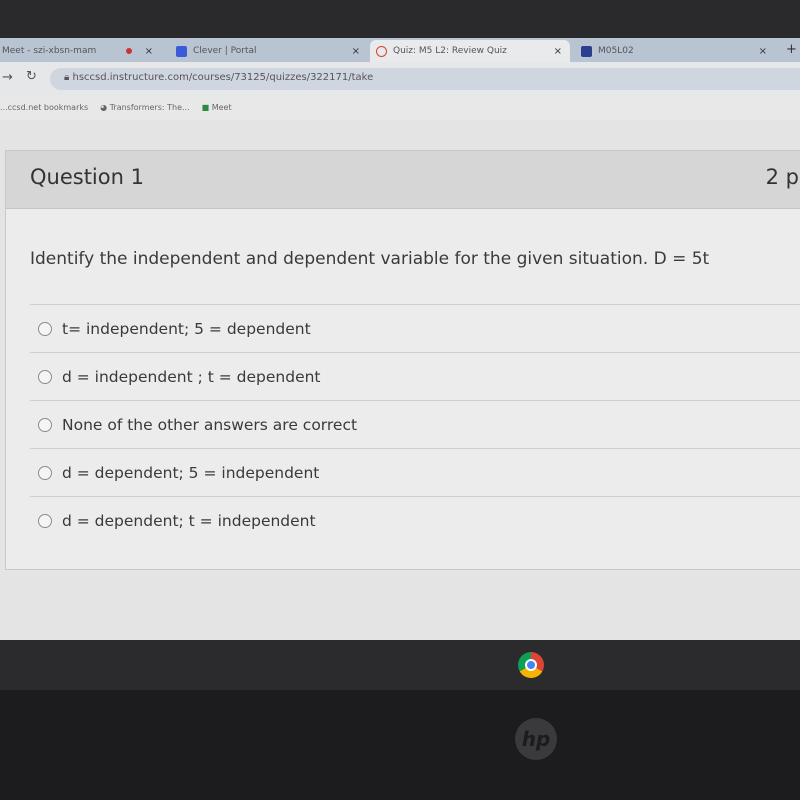 The height and width of the screenshot is (800, 800). I want to click on answer-option: d = dependent; 5 = independent, so click(415, 472).